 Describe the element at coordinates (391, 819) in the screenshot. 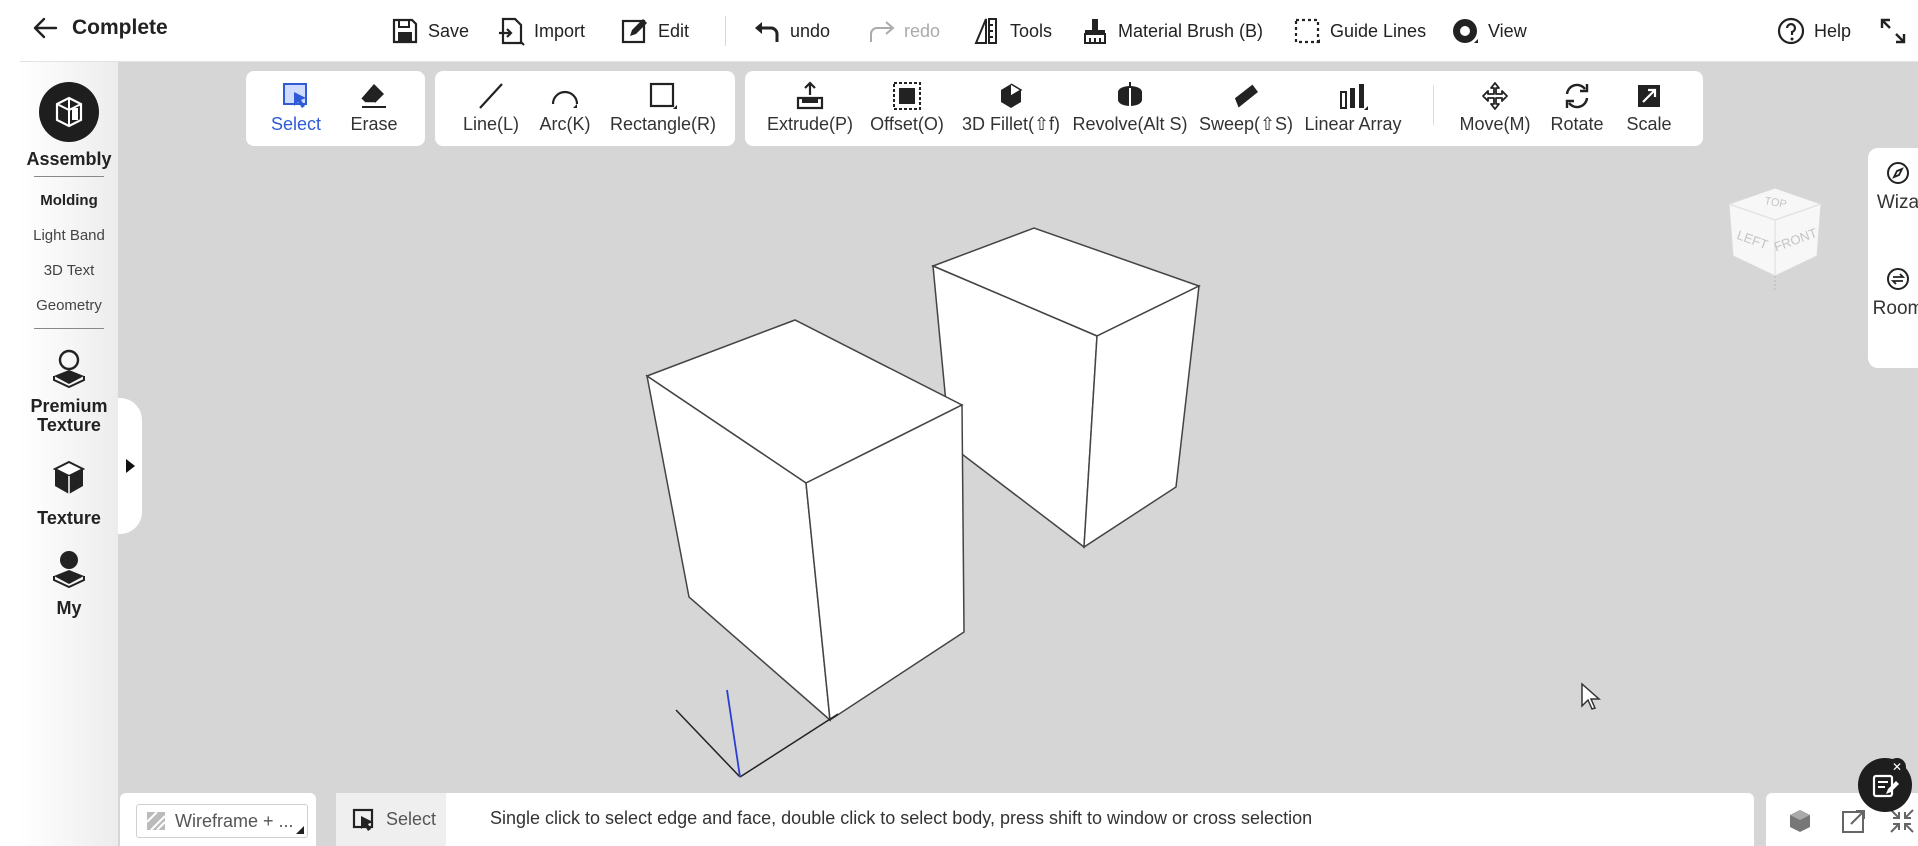

I see `current-tool-indicator: Select` at that location.